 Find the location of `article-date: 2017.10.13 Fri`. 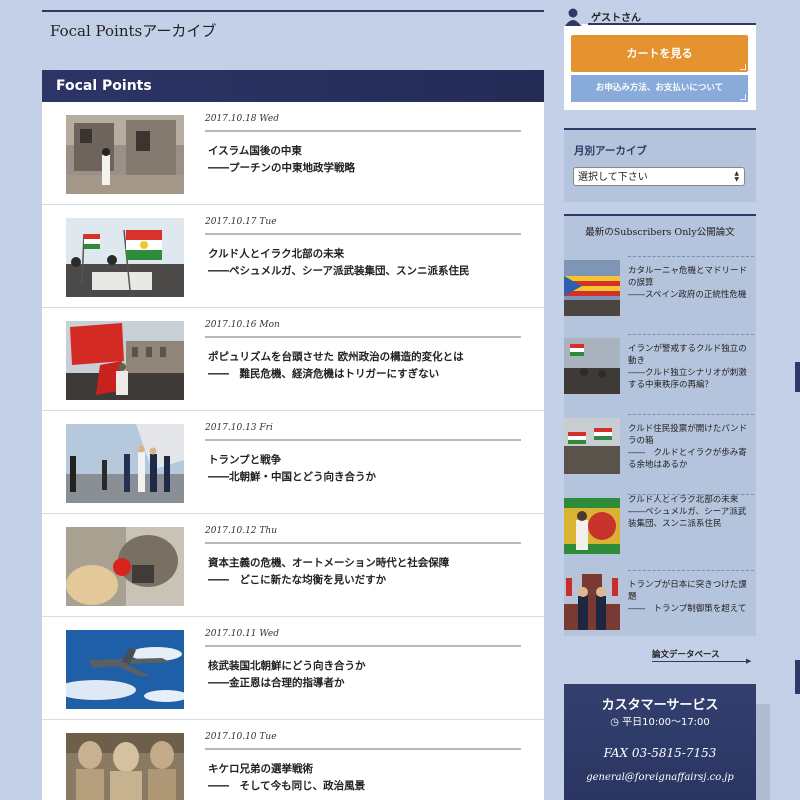

article-date: 2017.10.13 Fri is located at coordinates (239, 428).